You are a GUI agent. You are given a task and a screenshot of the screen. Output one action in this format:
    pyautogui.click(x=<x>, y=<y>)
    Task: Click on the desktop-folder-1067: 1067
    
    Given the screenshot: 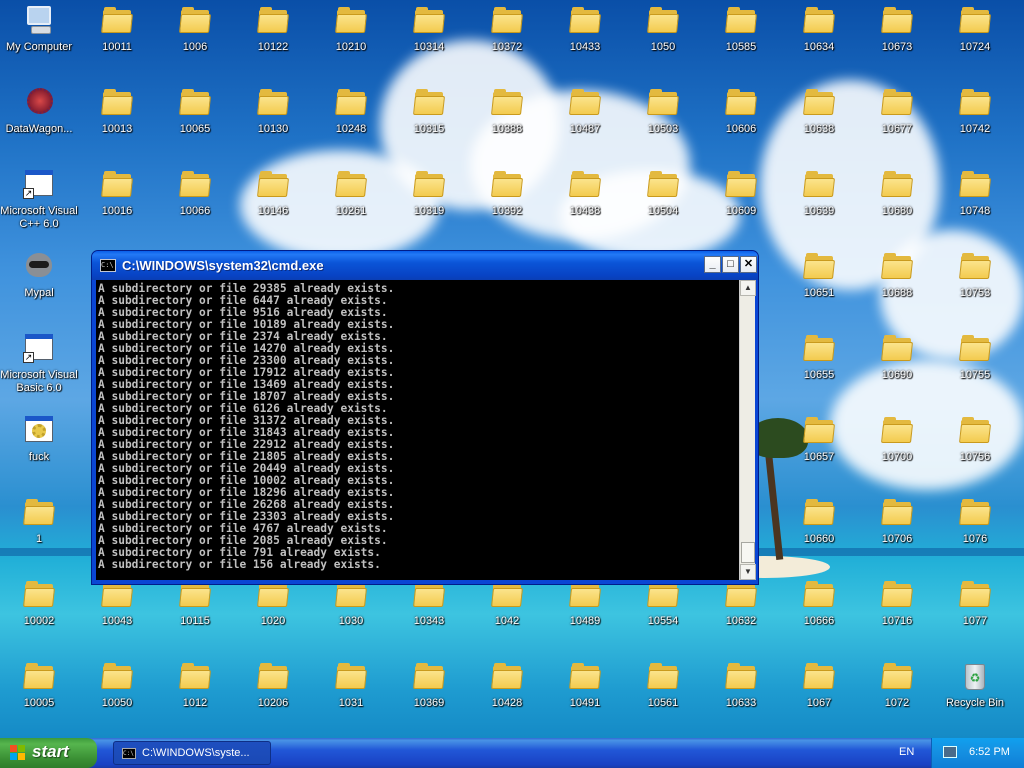 What is the action you would take?
    pyautogui.click(x=819, y=697)
    